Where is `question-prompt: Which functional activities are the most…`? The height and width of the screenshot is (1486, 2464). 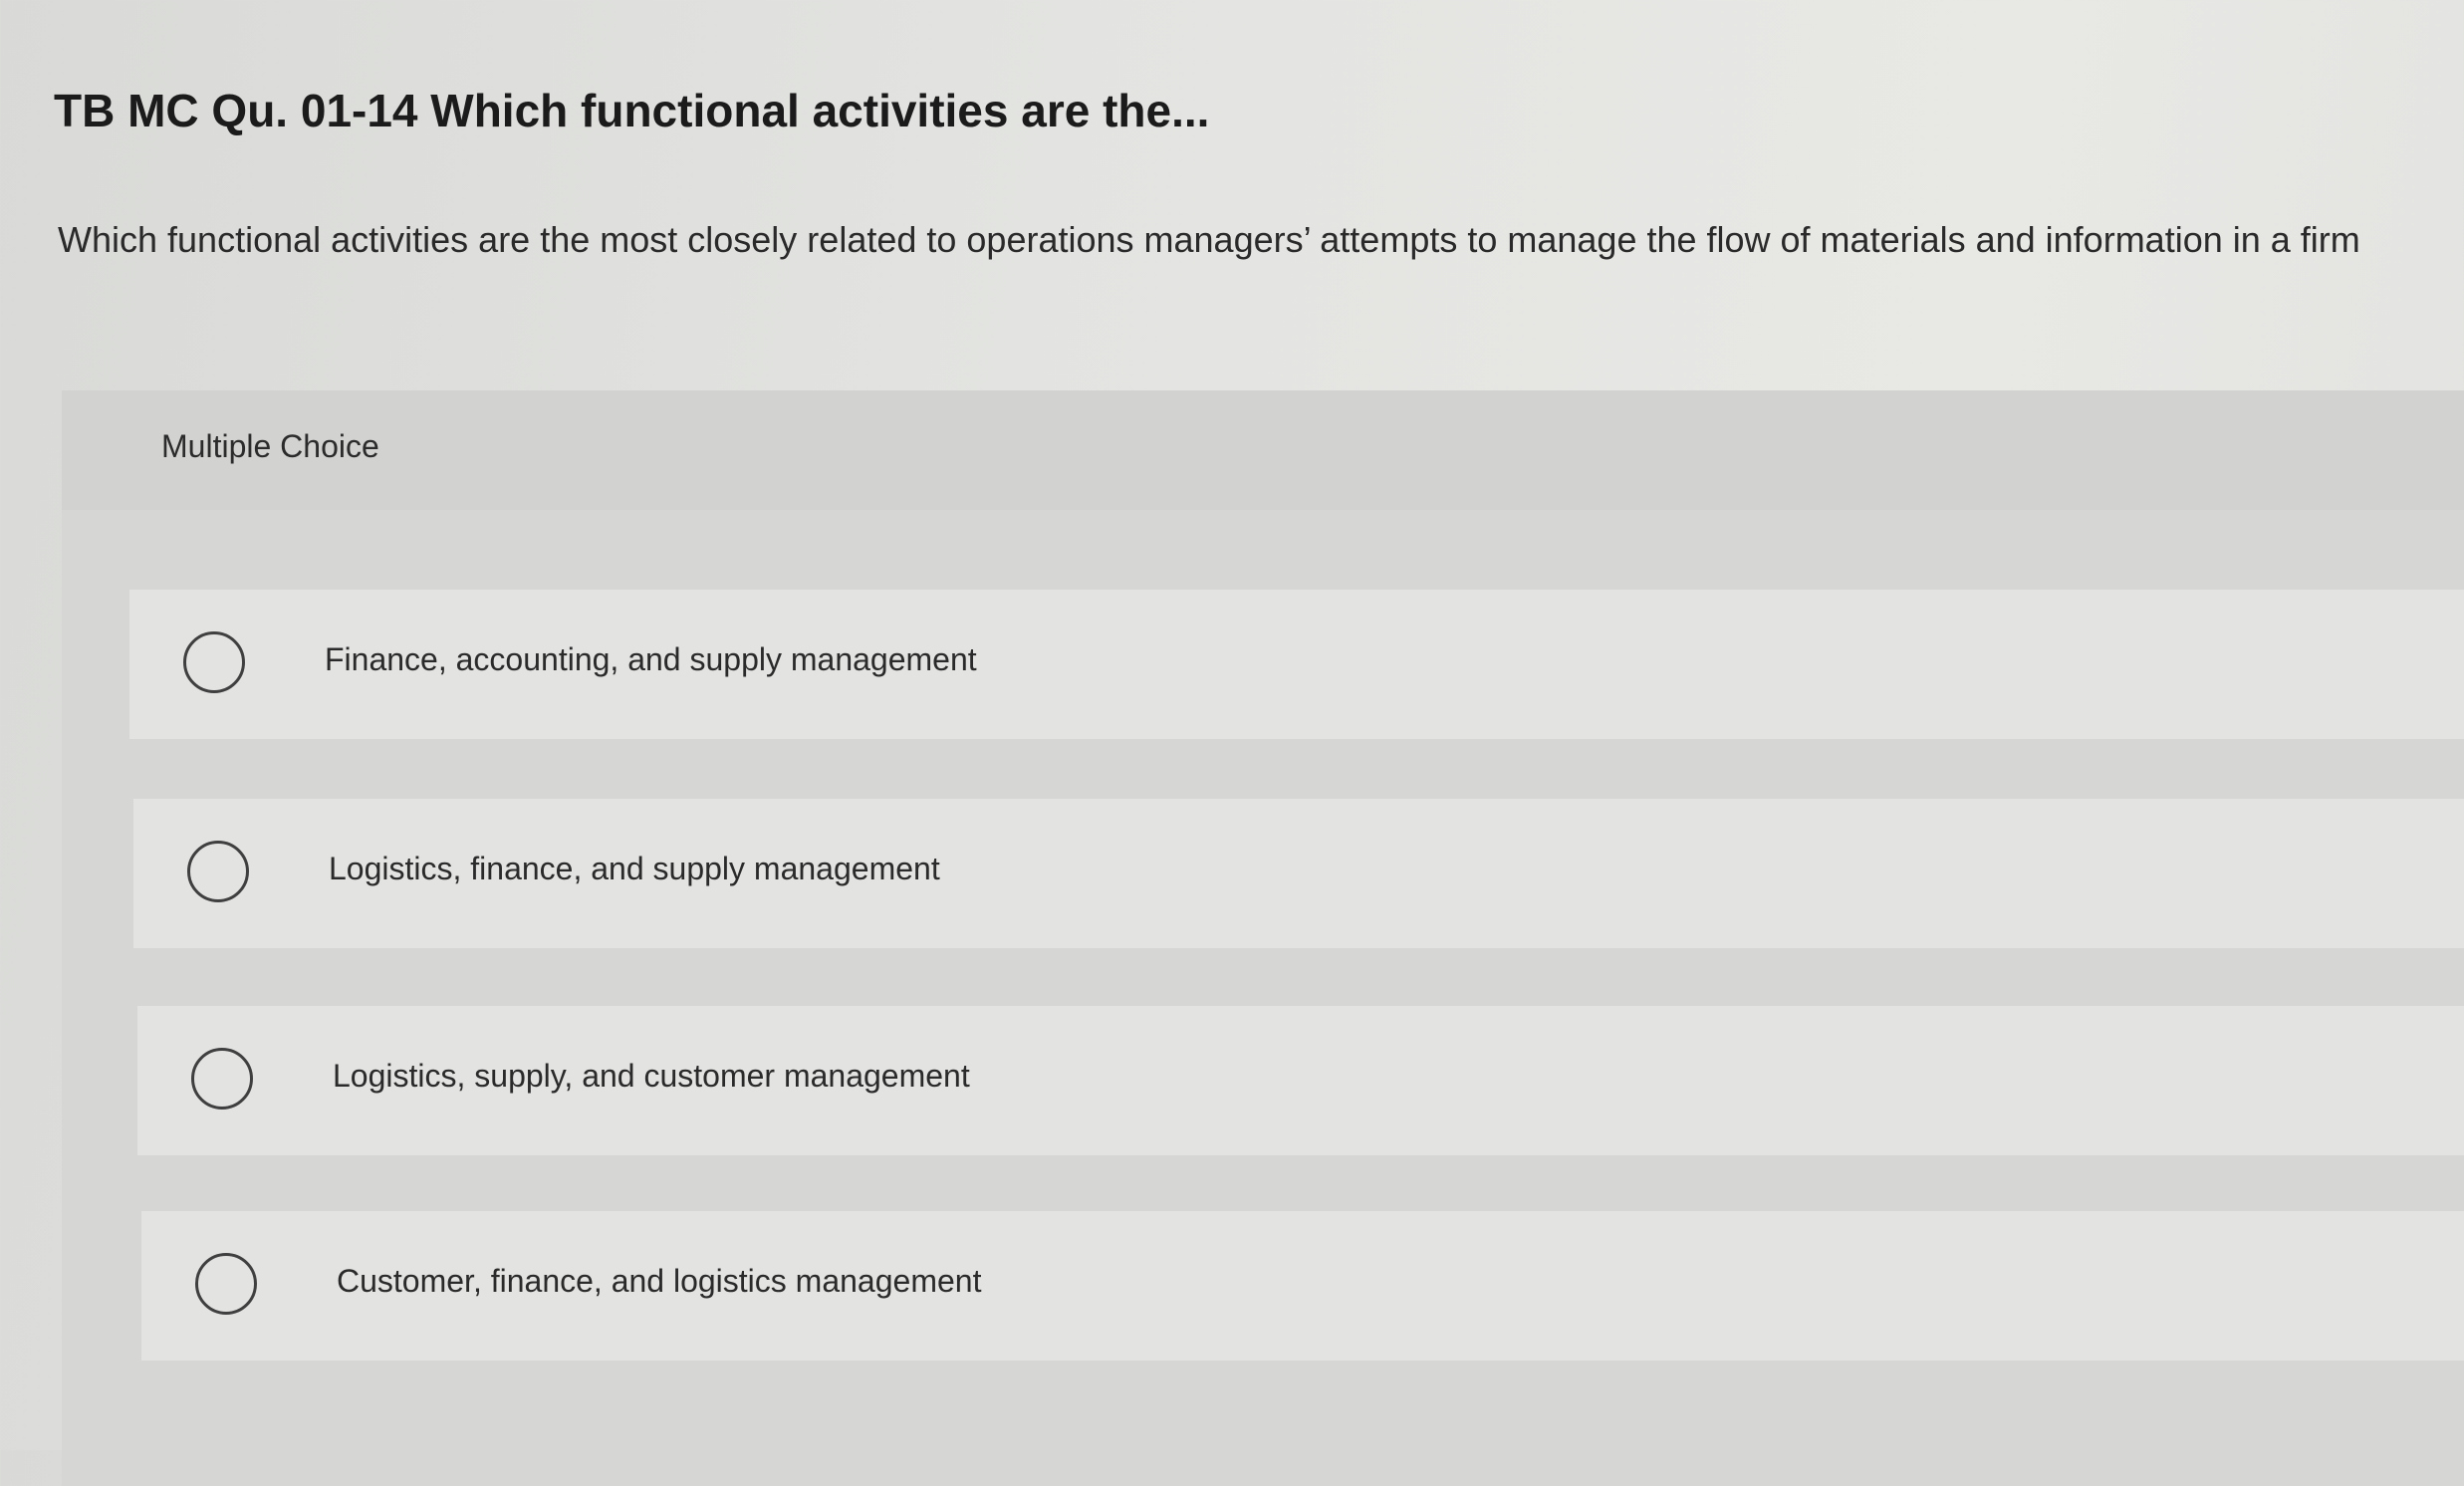 question-prompt: Which functional activities are the most… is located at coordinates (1209, 239).